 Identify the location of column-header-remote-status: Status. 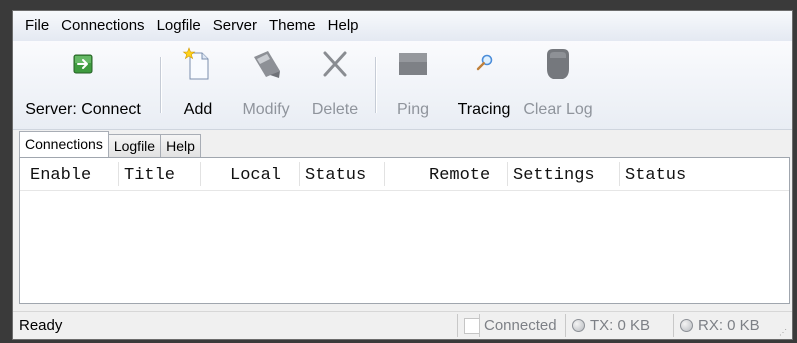
(655, 175).